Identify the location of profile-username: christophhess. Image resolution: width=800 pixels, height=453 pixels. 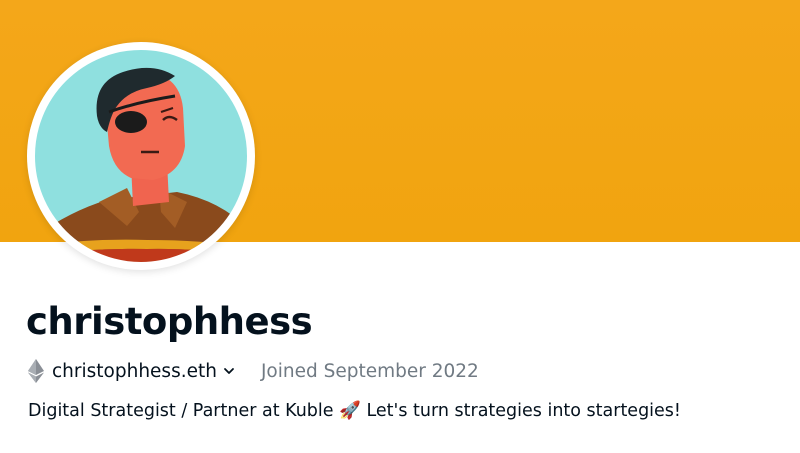
(169, 321).